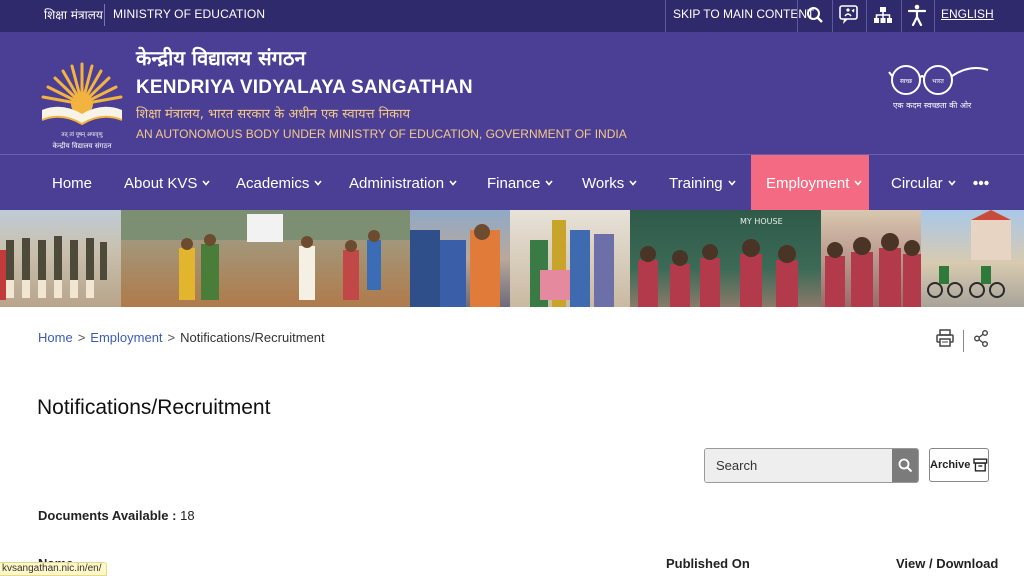  What do you see at coordinates (603, 183) in the screenshot?
I see `nav-item-label: Works` at bounding box center [603, 183].